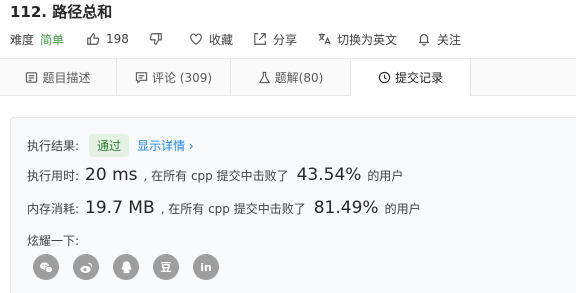  What do you see at coordinates (93, 39) in the screenshot?
I see `thumbs-up-icon` at bounding box center [93, 39].